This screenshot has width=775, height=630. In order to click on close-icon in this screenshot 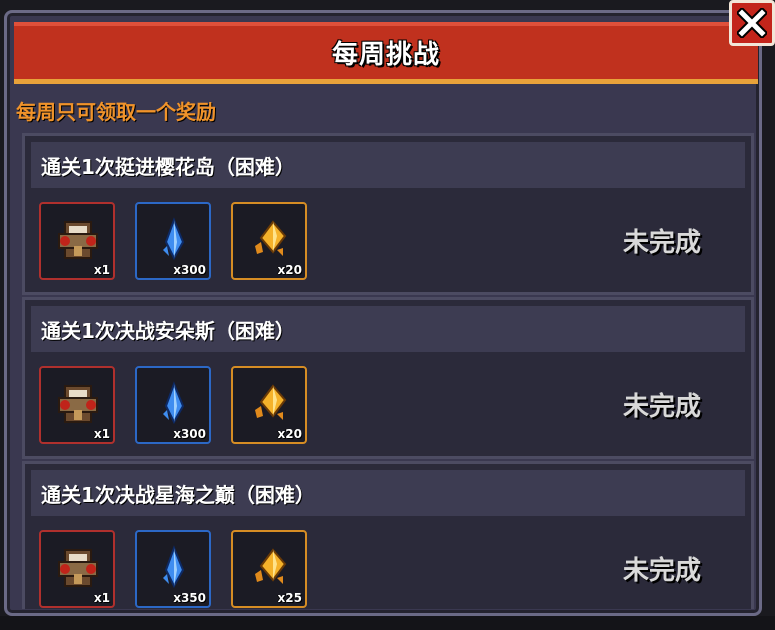, I will do `click(752, 23)`.